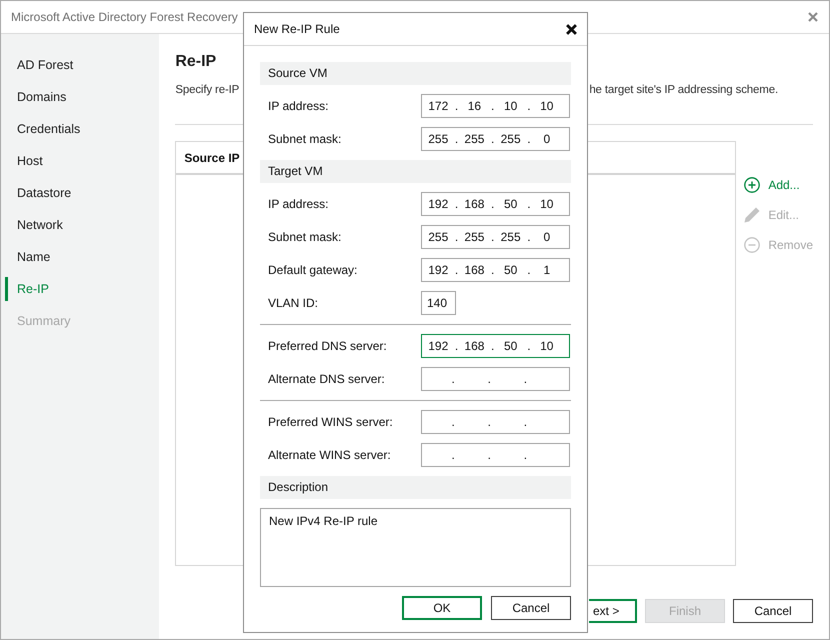 The width and height of the screenshot is (830, 640). I want to click on dialog-button: Cancel, so click(531, 608).